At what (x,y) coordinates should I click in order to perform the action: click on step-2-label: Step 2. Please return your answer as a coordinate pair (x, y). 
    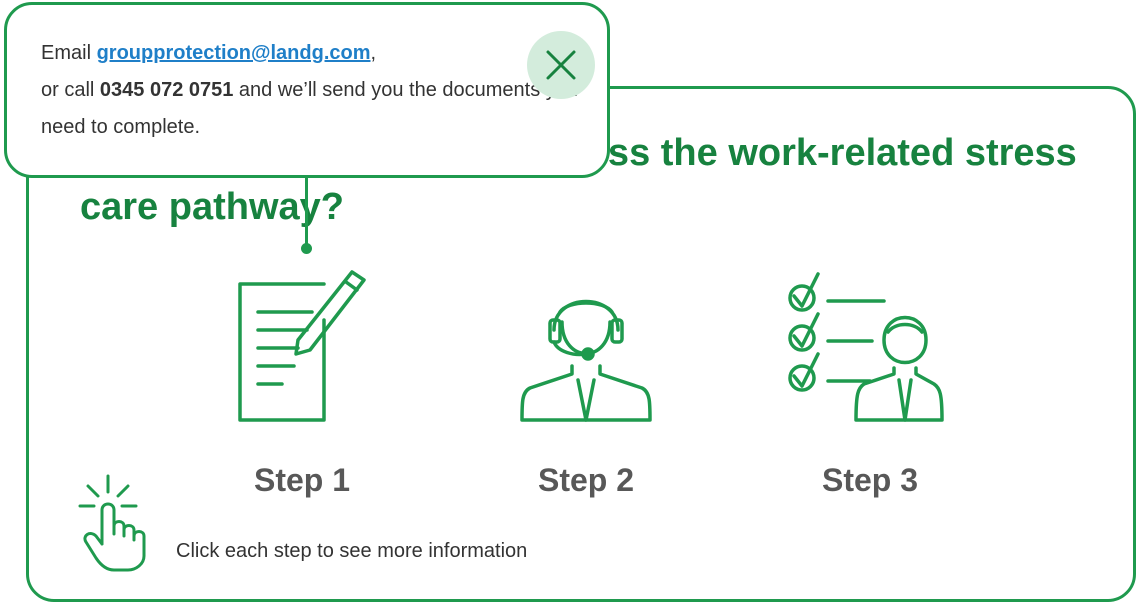
    Looking at the image, I should click on (586, 480).